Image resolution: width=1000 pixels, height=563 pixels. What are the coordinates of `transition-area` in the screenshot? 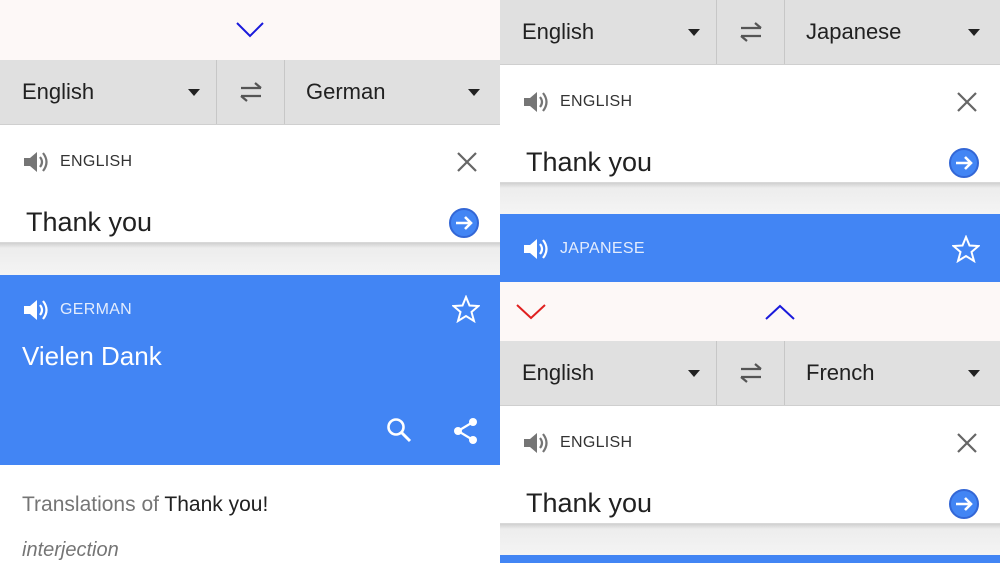 It's located at (750, 311).